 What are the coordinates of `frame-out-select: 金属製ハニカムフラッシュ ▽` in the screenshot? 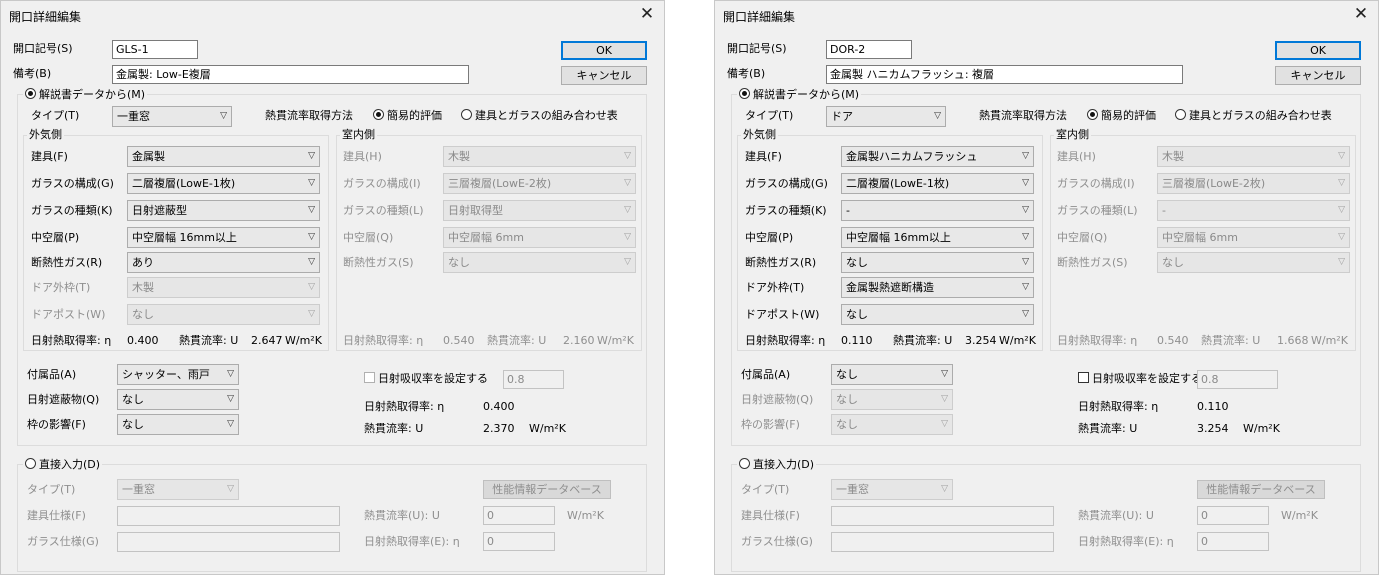 It's located at (937, 156).